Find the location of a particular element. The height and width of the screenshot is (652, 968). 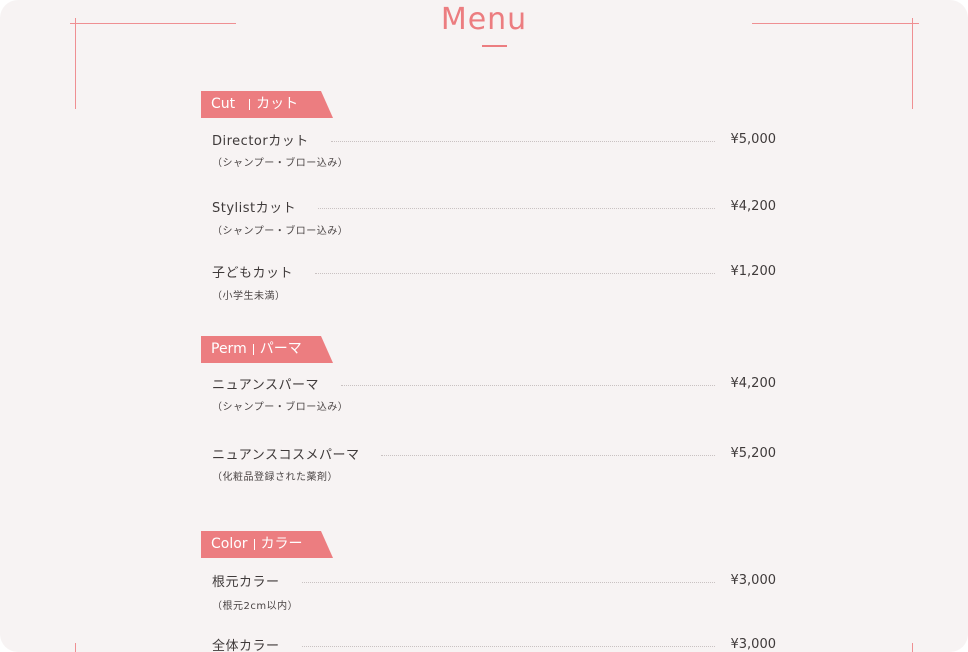

page-title: Menu is located at coordinates (484, 19).